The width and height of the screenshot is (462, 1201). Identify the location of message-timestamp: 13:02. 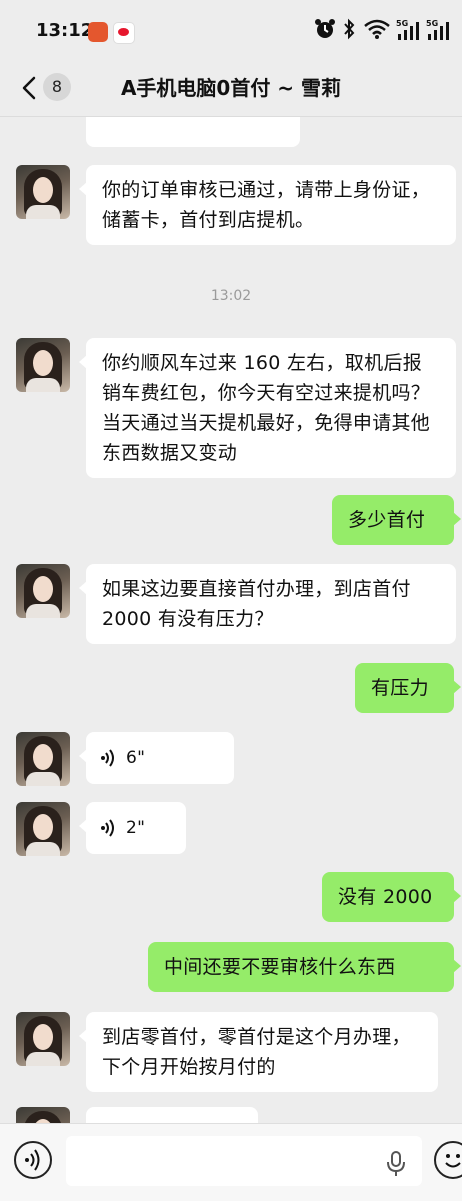
(231, 296).